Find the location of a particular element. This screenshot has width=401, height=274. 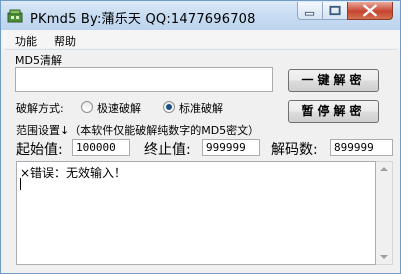

radio-standard is located at coordinates (169, 107).